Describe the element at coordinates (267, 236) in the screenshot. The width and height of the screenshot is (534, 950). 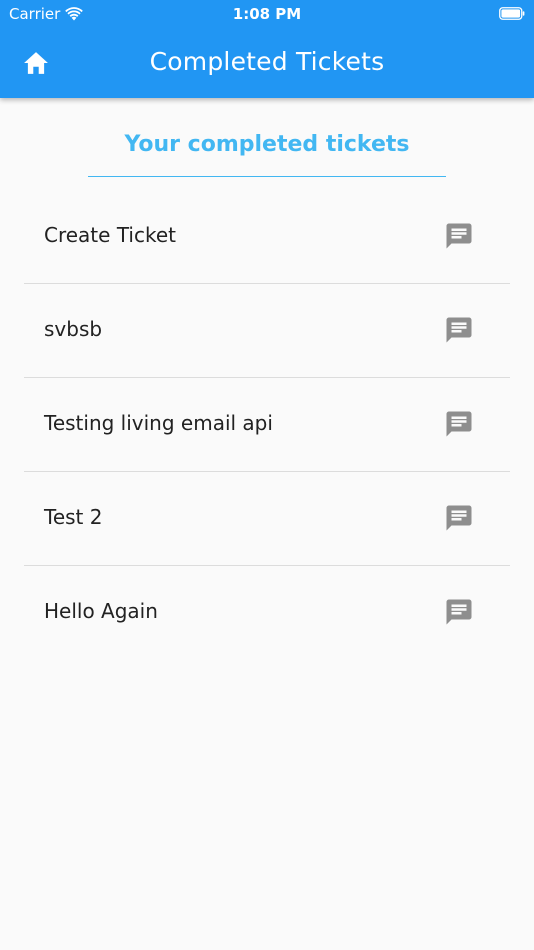
I see `ticket-item-create-ticket: Create Ticket` at that location.